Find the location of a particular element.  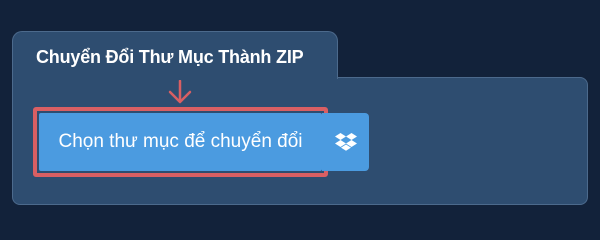

dropbox-button is located at coordinates (345, 142).